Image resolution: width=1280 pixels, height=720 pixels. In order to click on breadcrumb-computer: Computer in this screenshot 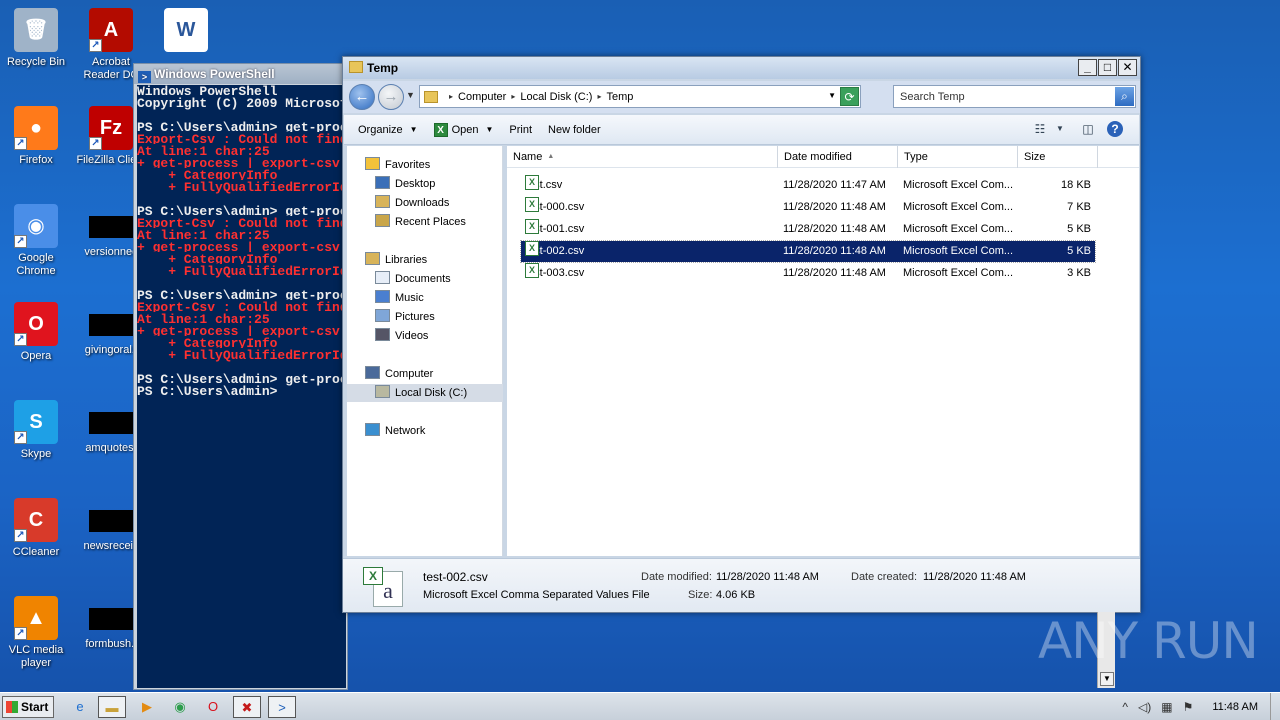, I will do `click(482, 97)`.